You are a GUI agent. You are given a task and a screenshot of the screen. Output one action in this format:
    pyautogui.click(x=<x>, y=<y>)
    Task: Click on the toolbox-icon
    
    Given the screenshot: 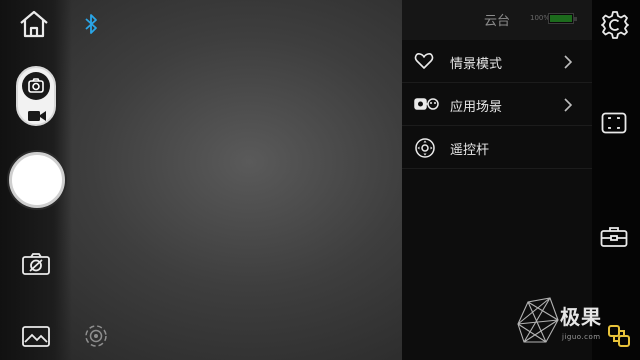 What is the action you would take?
    pyautogui.click(x=614, y=237)
    